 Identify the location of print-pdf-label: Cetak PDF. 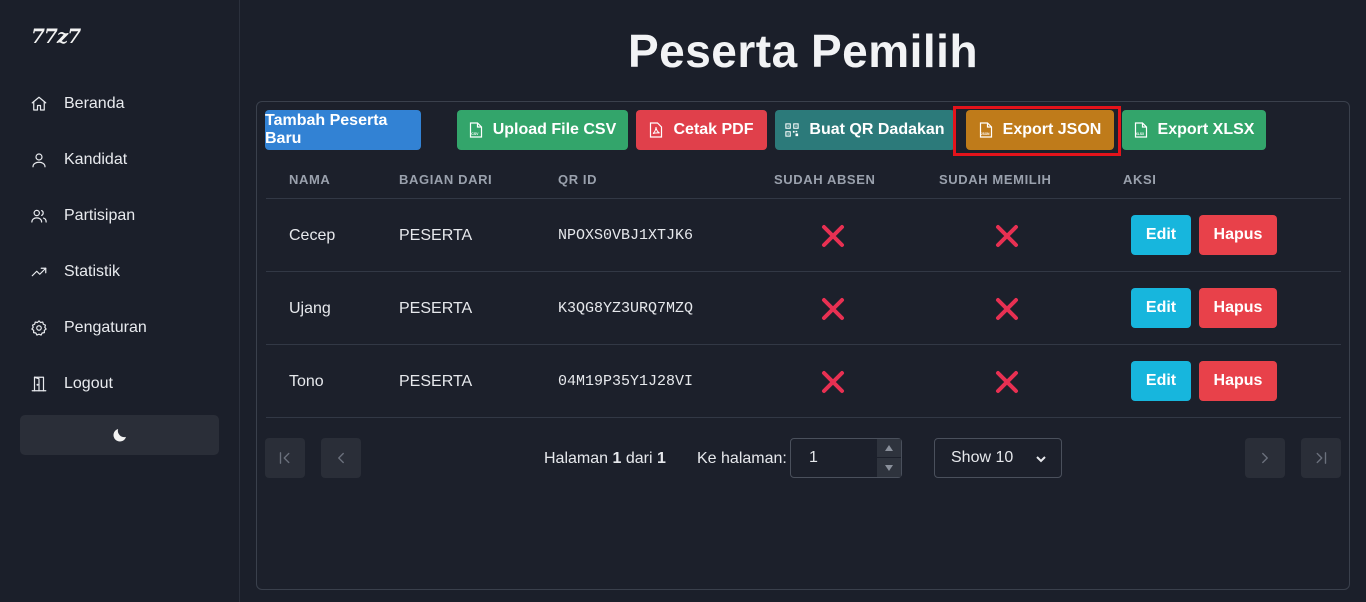
(713, 129).